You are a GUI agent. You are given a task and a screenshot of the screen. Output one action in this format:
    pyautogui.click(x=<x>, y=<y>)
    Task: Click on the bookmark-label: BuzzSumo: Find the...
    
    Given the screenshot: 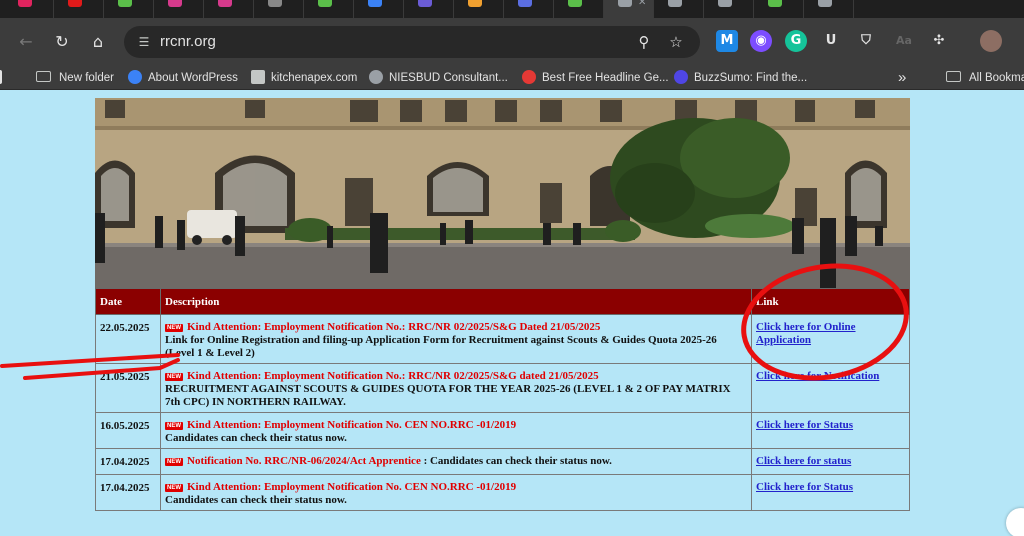 What is the action you would take?
    pyautogui.click(x=751, y=78)
    